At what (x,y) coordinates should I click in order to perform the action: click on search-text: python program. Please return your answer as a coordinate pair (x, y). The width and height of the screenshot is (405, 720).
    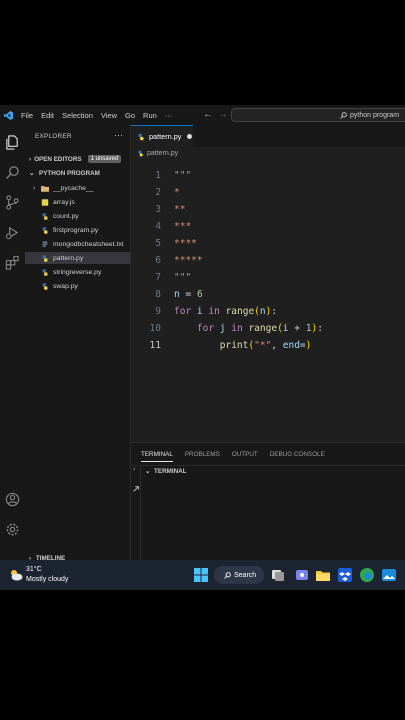
    Looking at the image, I should click on (375, 115).